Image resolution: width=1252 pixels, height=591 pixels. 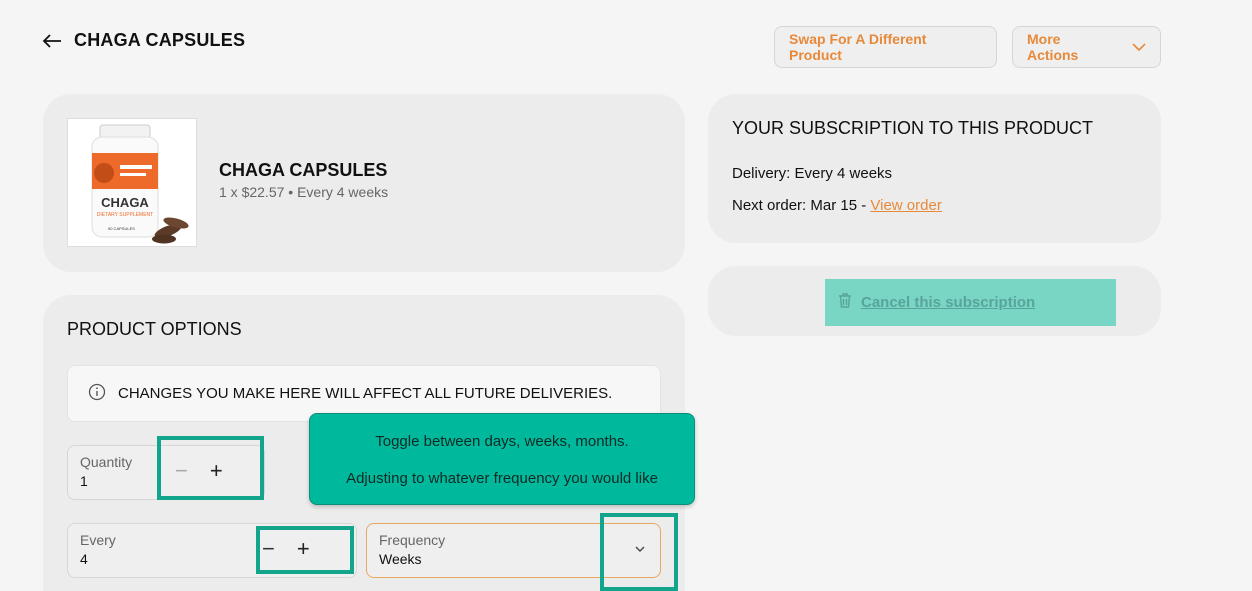 I want to click on tooltip-line-1: Toggle between days, weeks, months., so click(x=502, y=441).